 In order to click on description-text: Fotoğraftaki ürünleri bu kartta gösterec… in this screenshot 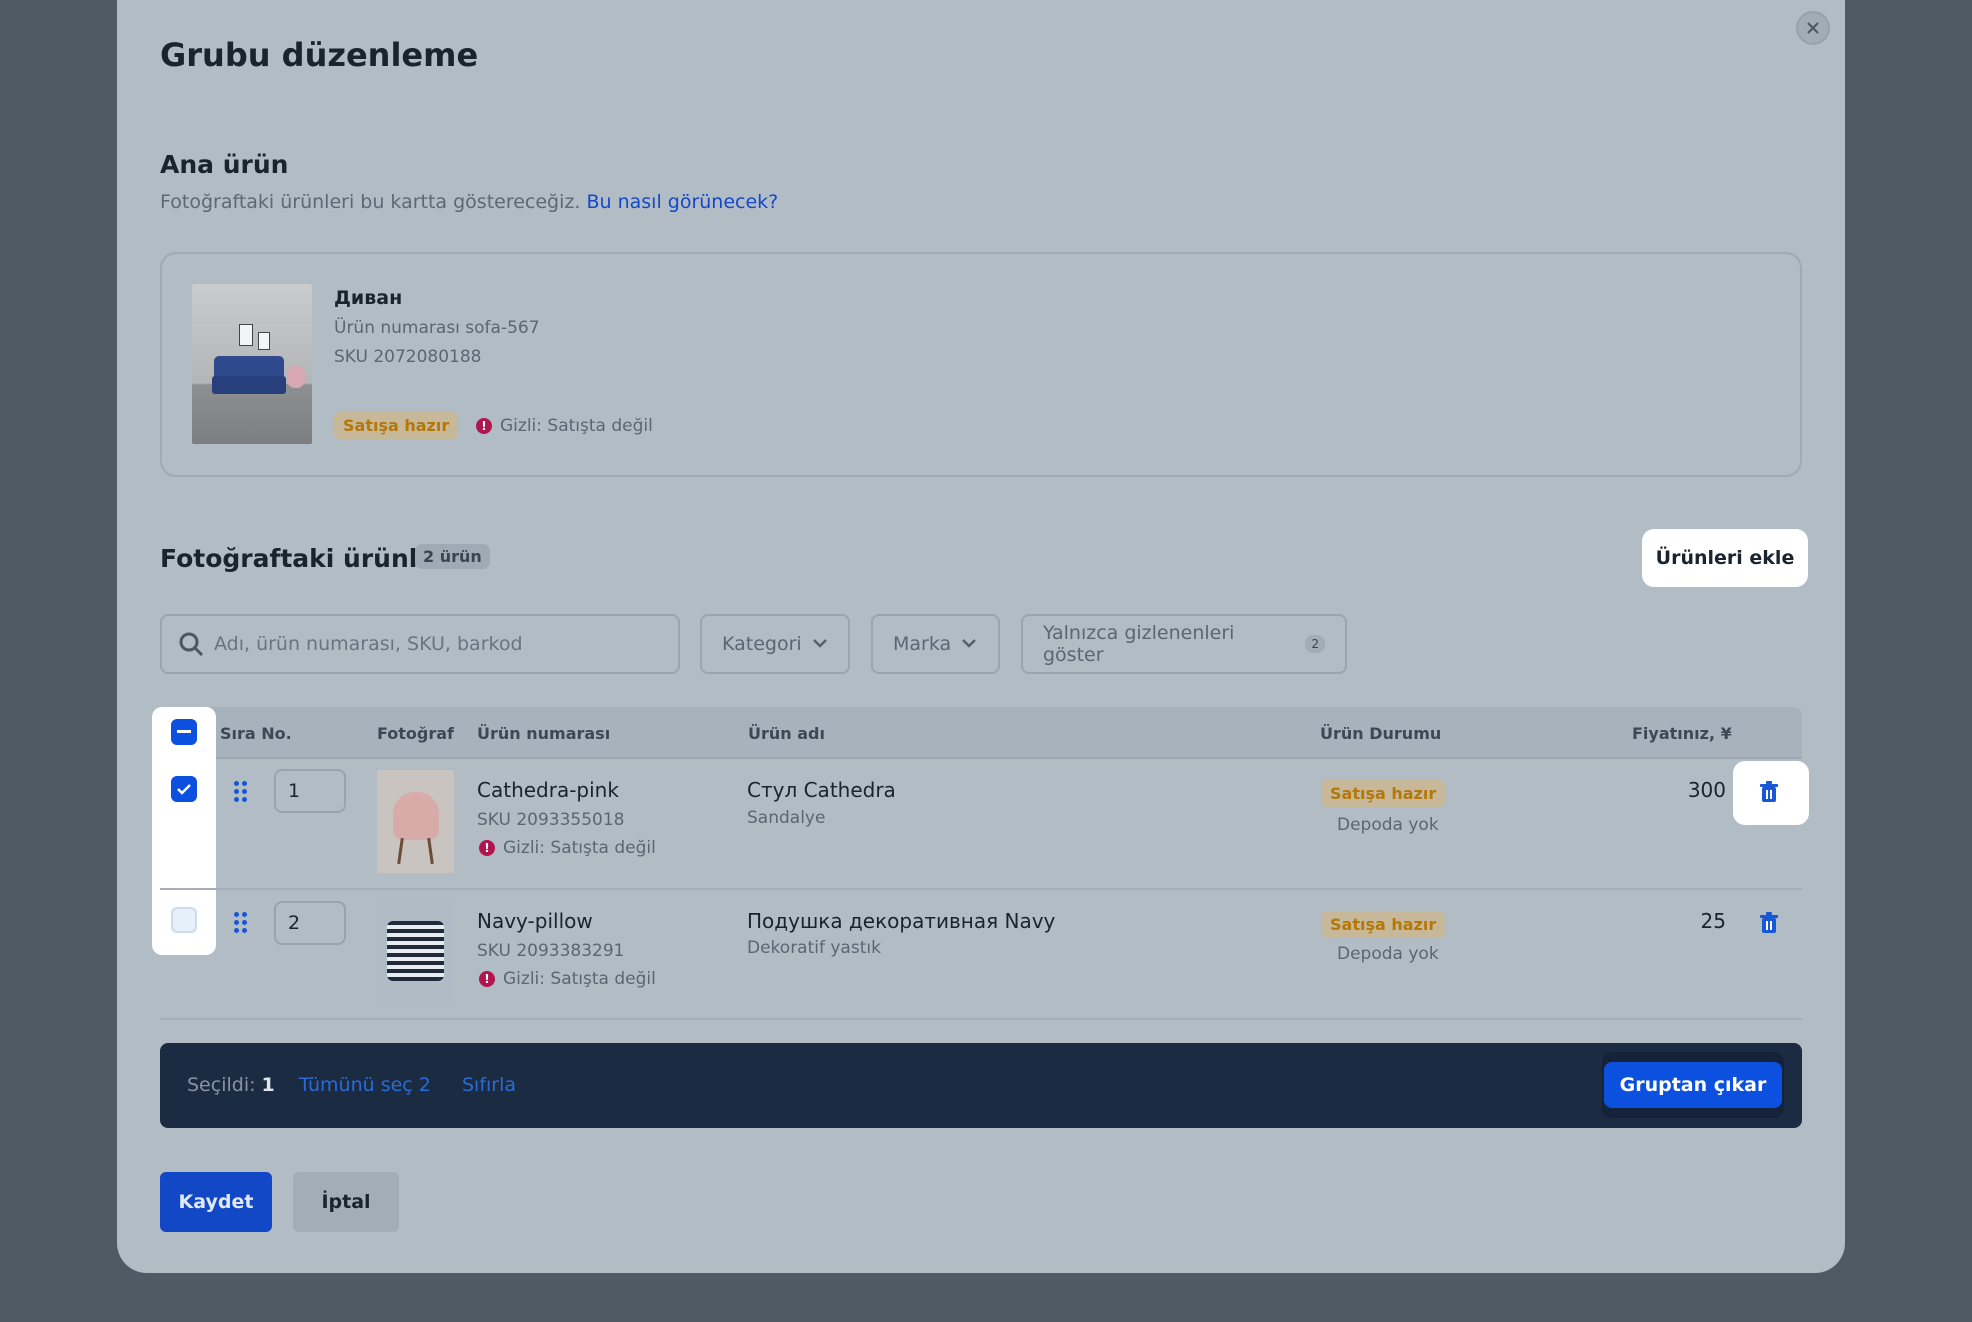, I will do `click(370, 202)`.